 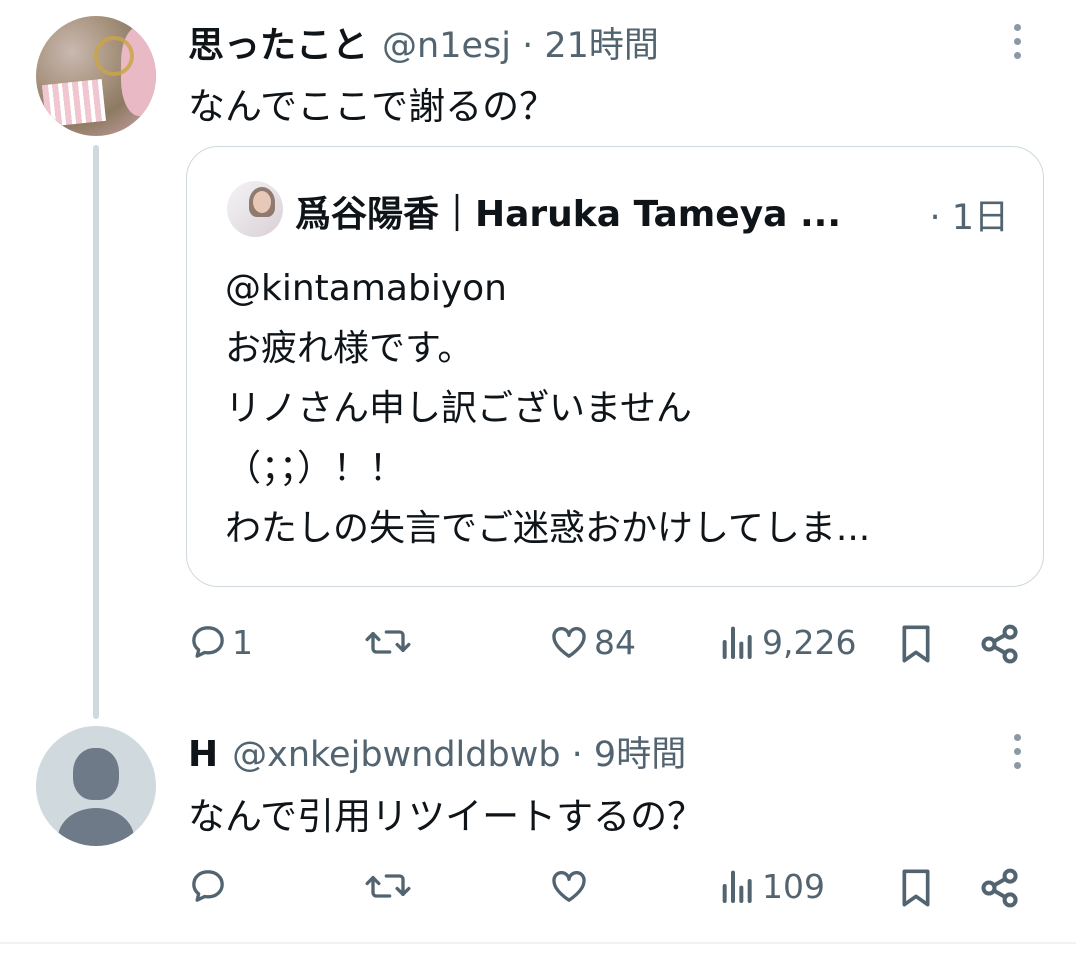 I want to click on views-count: 109, so click(x=793, y=886).